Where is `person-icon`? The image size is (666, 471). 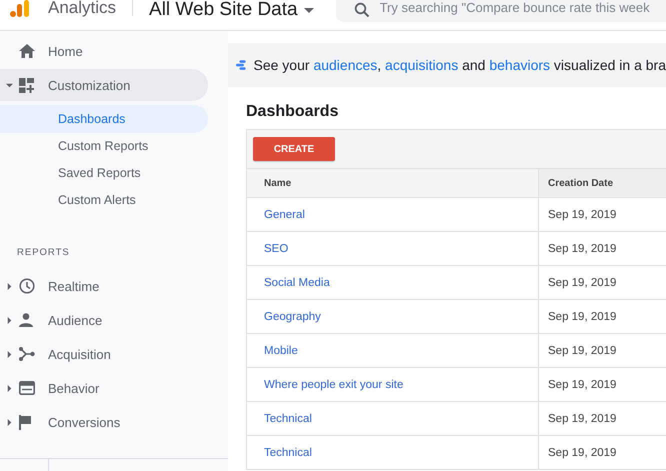
person-icon is located at coordinates (26, 320).